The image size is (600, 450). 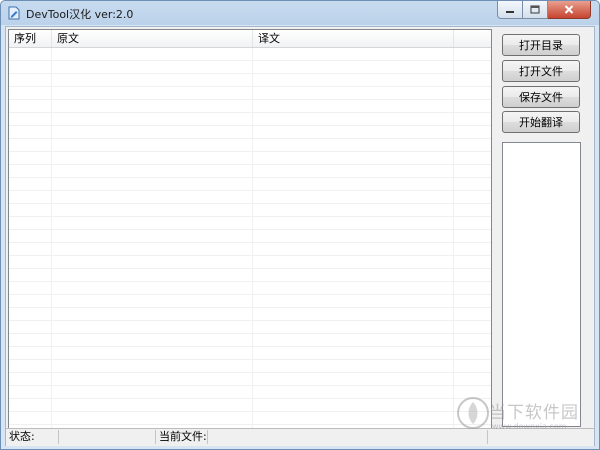 I want to click on close-button, so click(x=569, y=10).